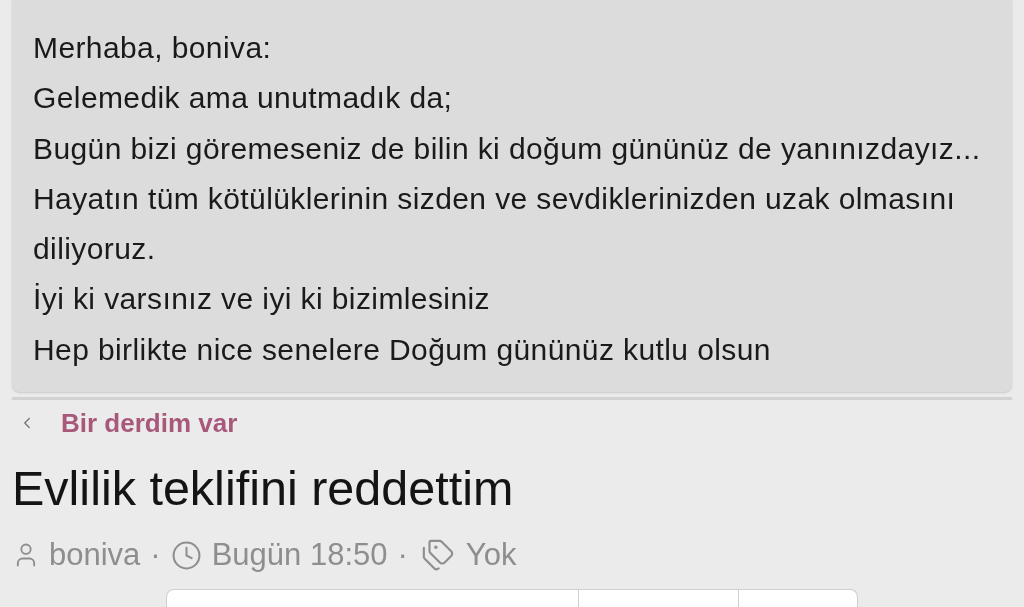  I want to click on tags-value: Yok, so click(491, 554).